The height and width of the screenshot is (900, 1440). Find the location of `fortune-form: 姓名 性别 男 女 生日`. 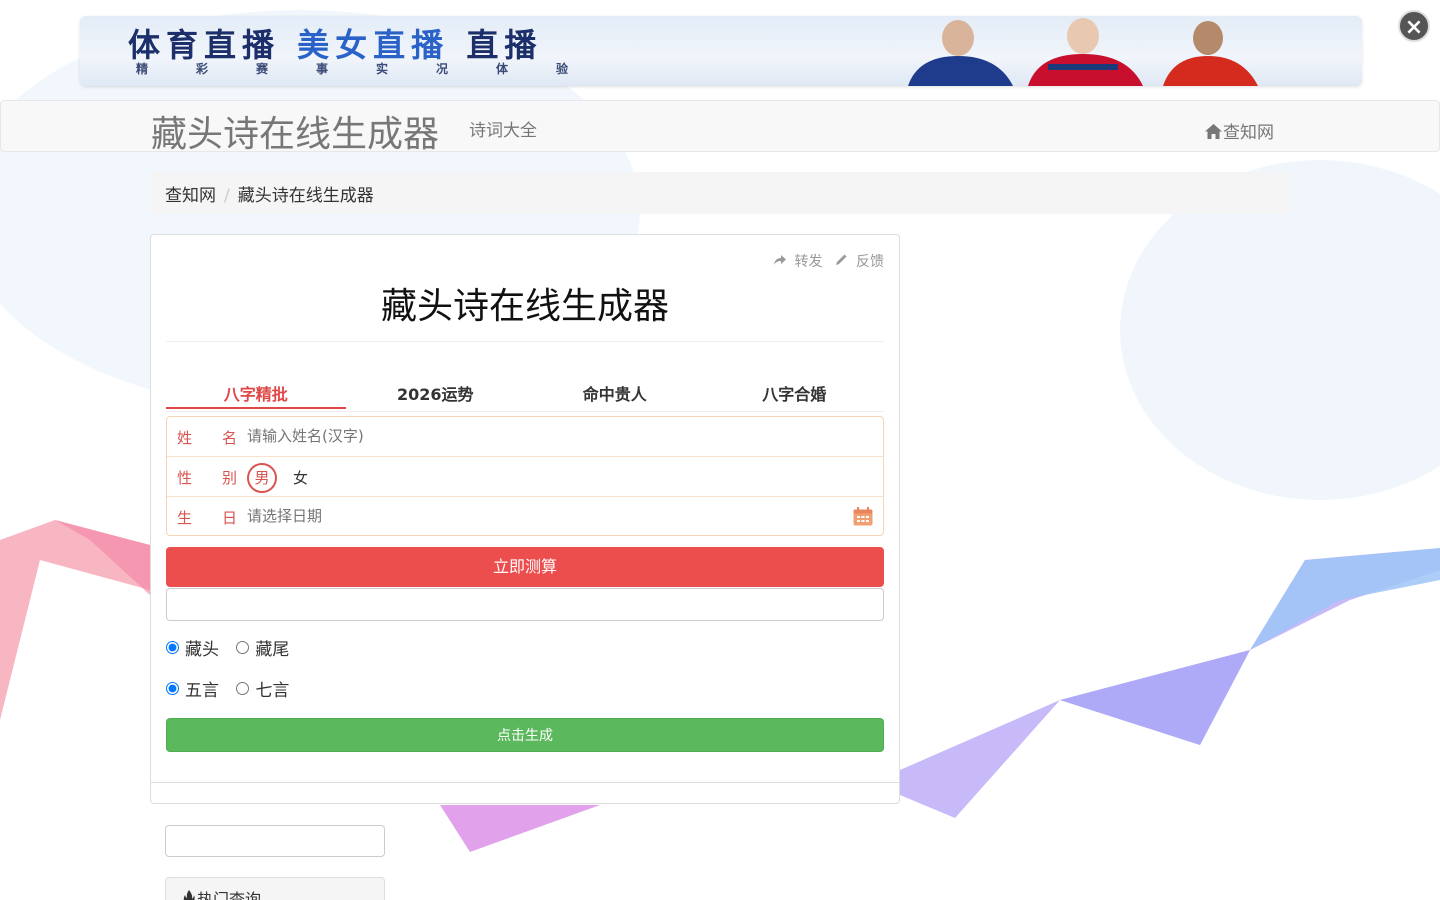

fortune-form: 姓名 性别 男 女 生日 is located at coordinates (525, 476).